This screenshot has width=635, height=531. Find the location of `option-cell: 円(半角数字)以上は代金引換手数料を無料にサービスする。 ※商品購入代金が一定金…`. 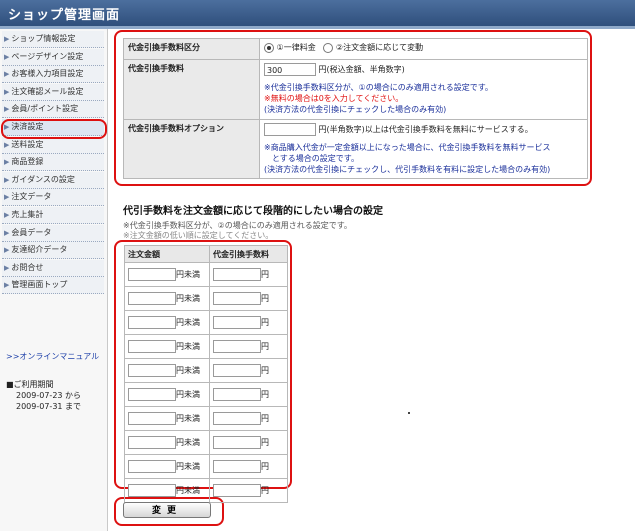

option-cell: 円(半角数字)以上は代金引換手数料を無料にサービスする。 ※商品購入代金が一定金… is located at coordinates (423, 149).